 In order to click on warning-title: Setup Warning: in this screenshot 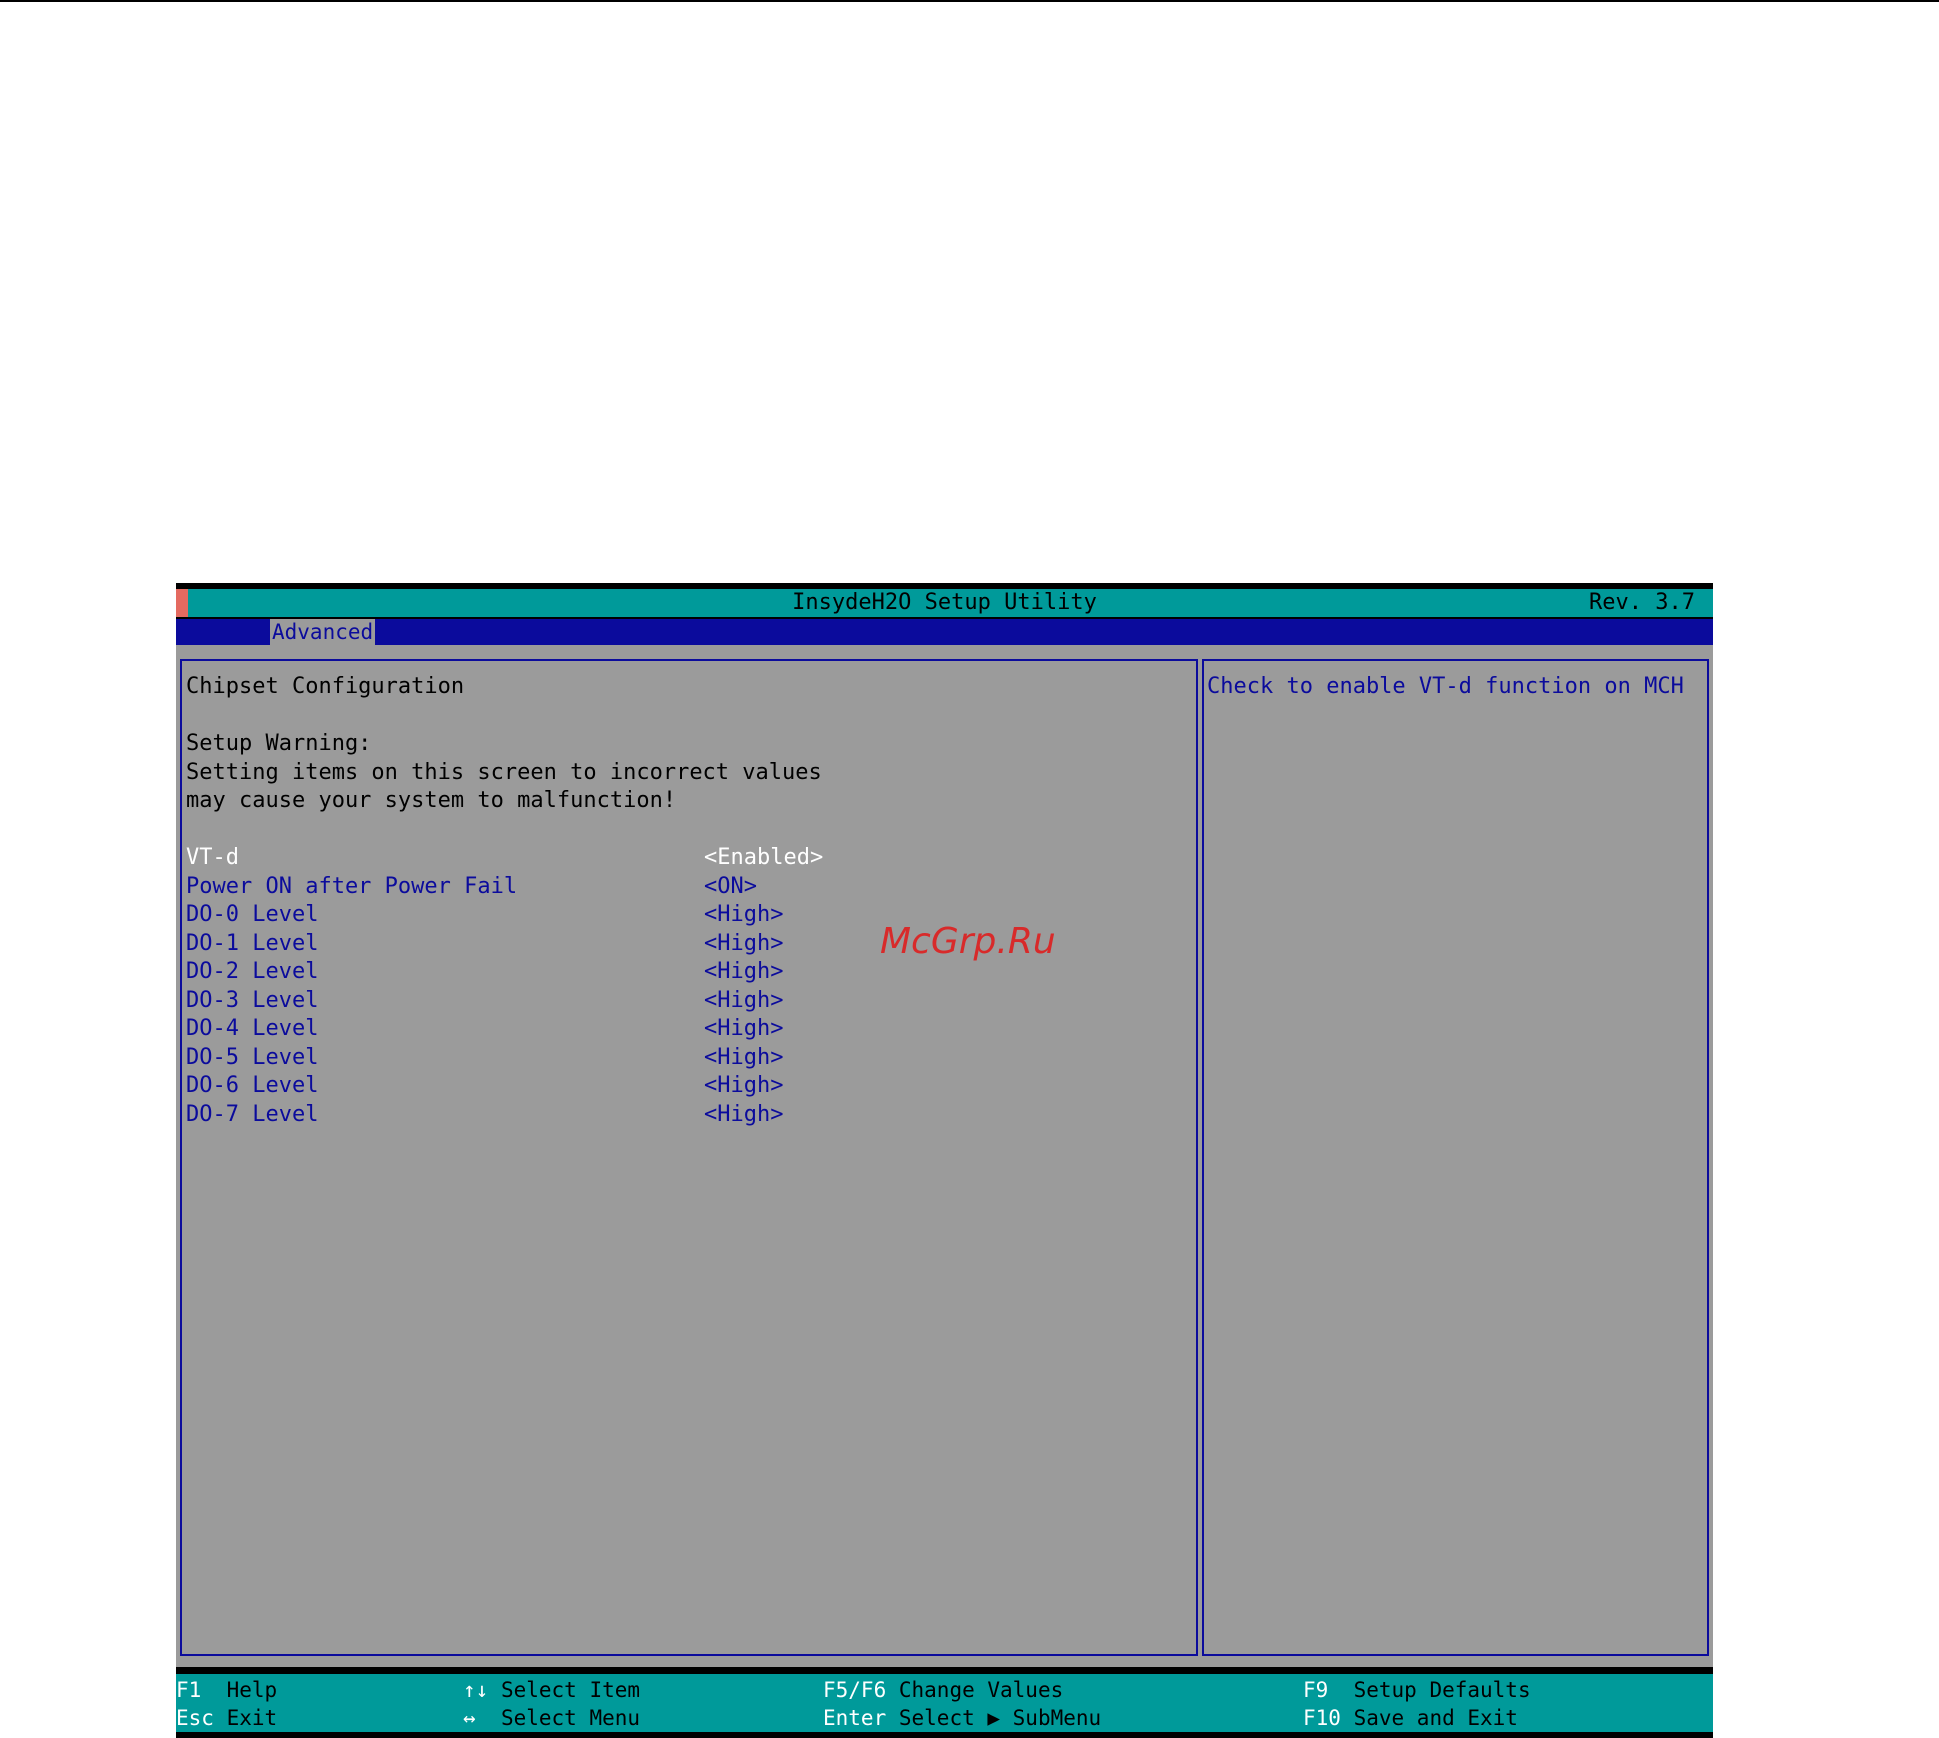, I will do `click(279, 743)`.